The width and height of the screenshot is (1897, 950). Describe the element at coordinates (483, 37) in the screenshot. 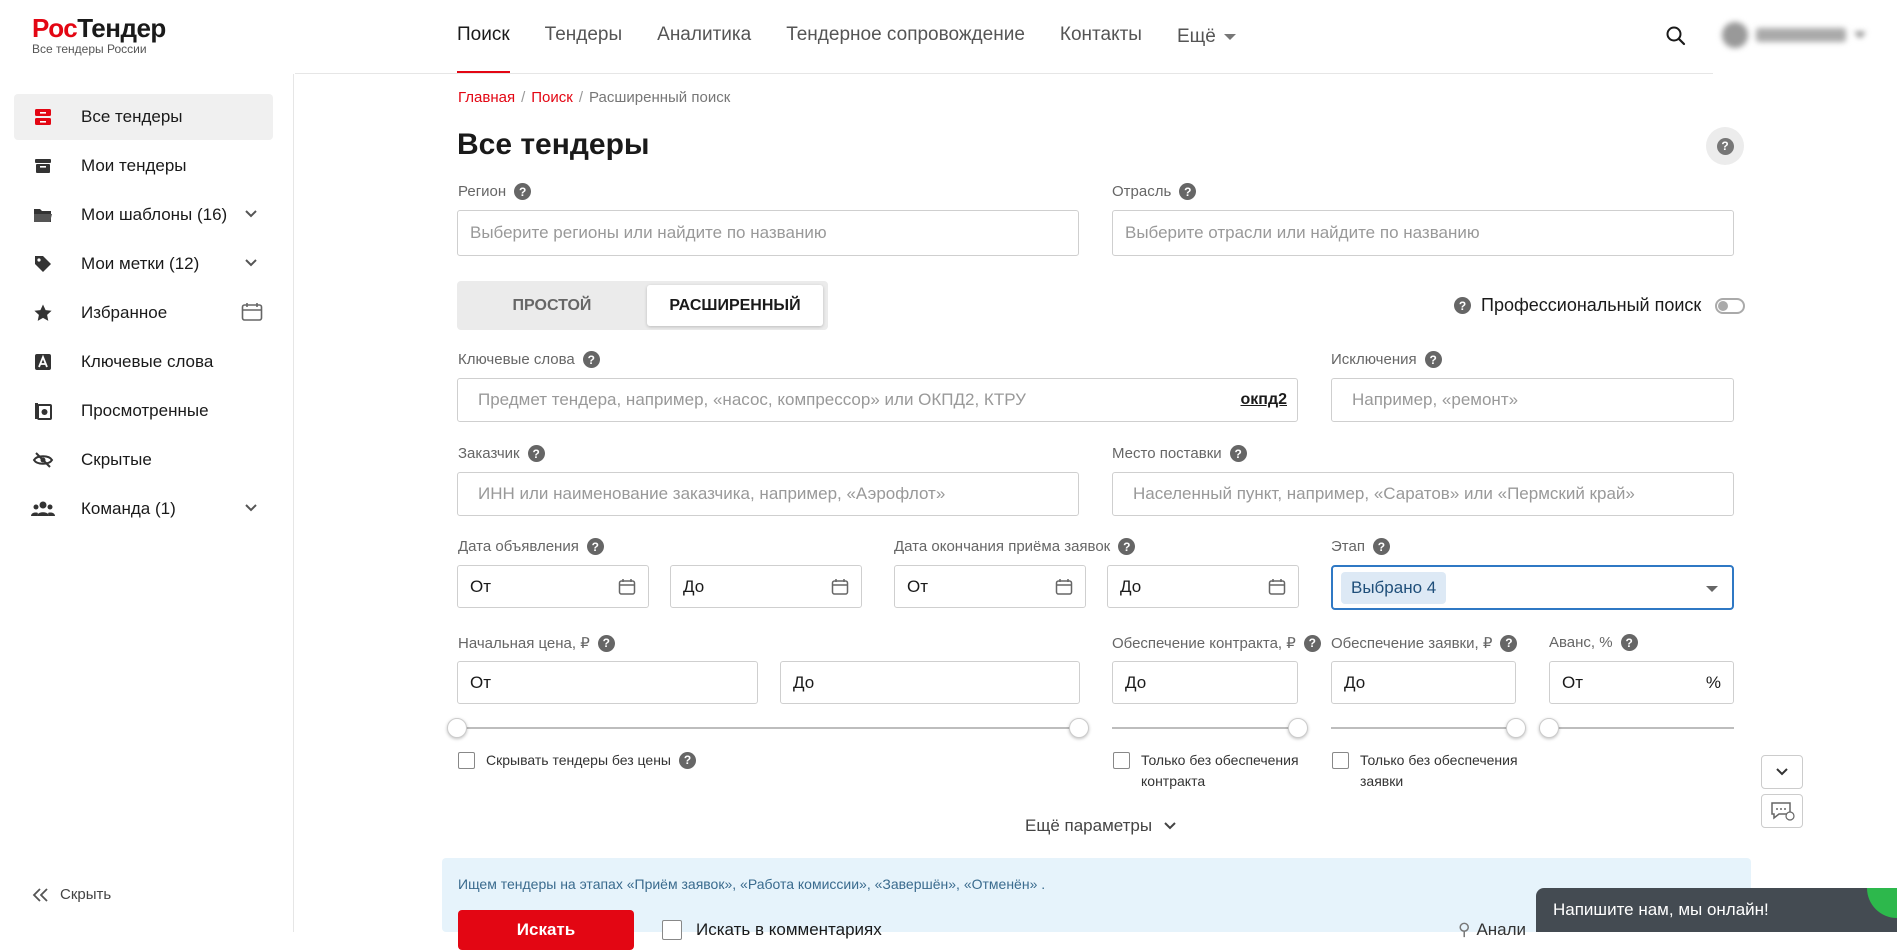

I see `nav-search: Поиск` at that location.